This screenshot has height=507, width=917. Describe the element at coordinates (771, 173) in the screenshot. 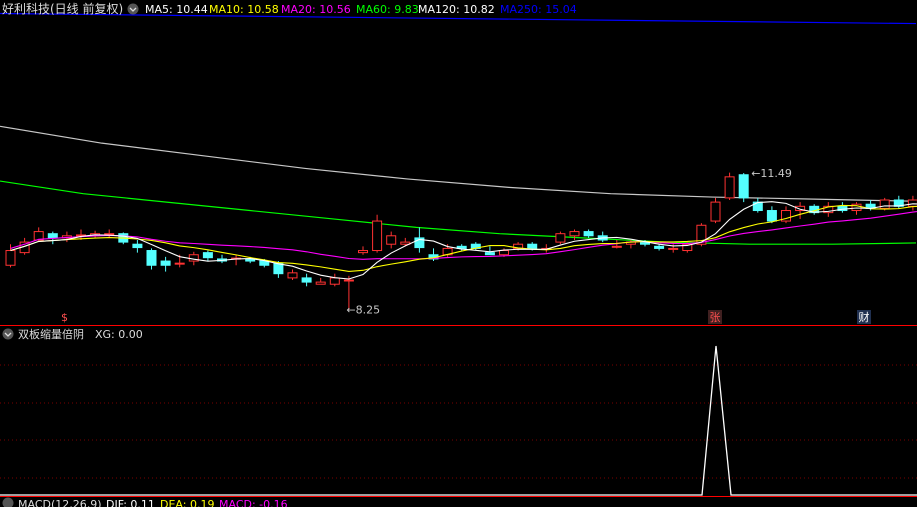

I see `high-price-label: ←11.49` at that location.